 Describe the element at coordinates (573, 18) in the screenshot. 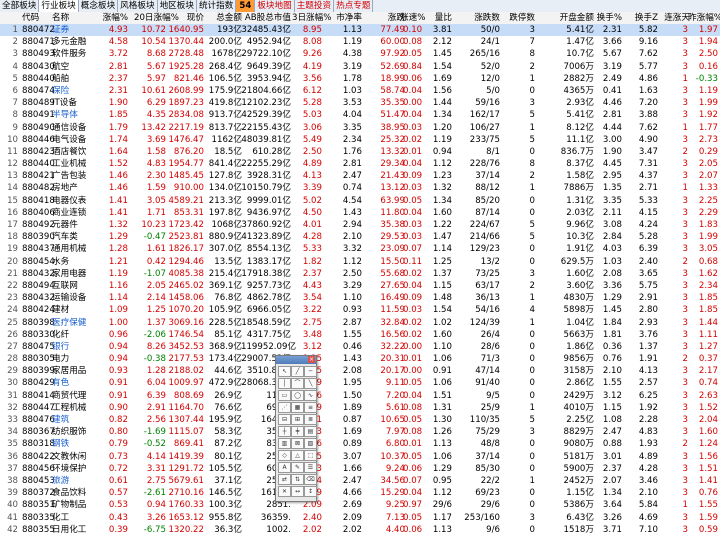

I see `header-open: 开盘金额` at that location.